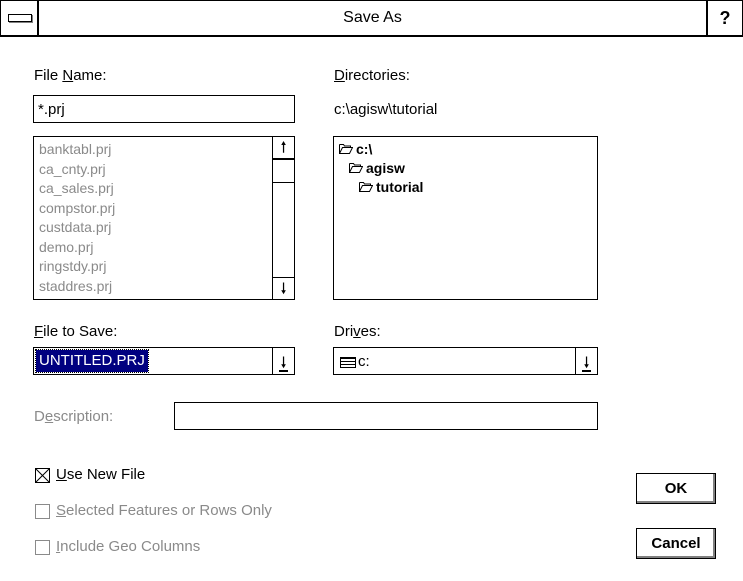 This screenshot has width=743, height=581. What do you see at coordinates (385, 168) in the screenshot?
I see `directory-item-label: agisw` at bounding box center [385, 168].